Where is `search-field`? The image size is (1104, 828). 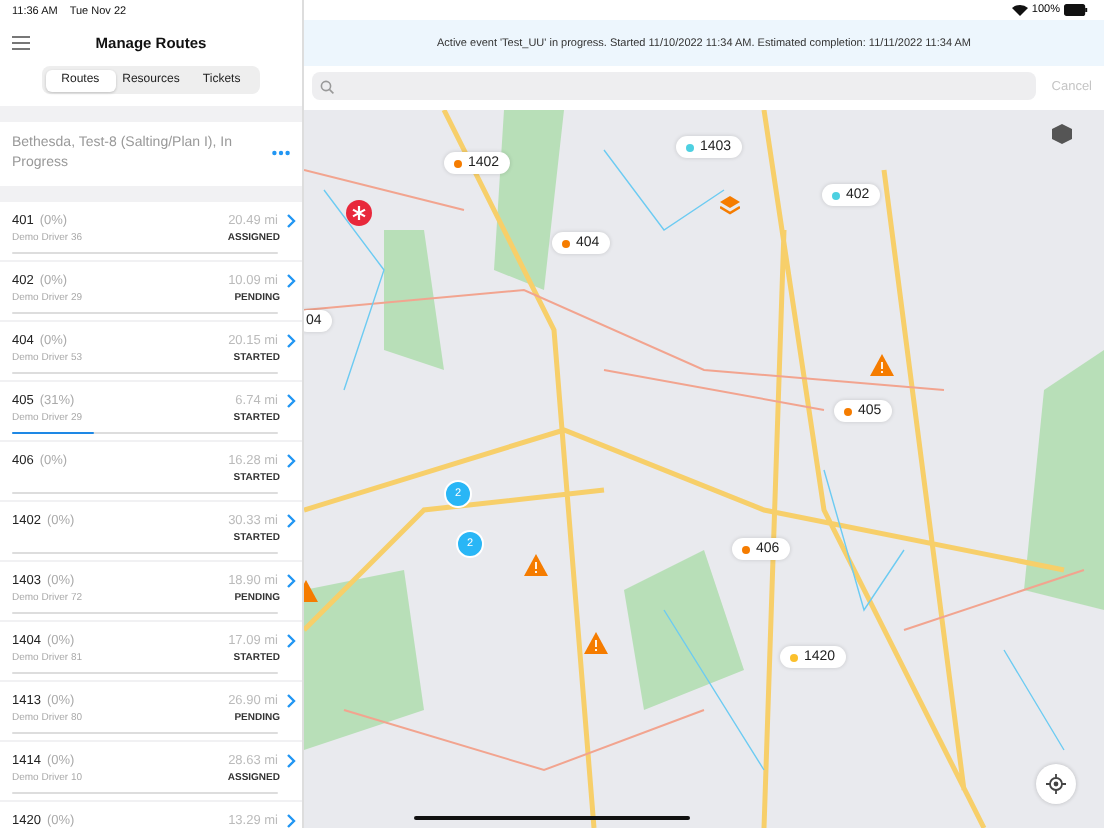
search-field is located at coordinates (674, 86).